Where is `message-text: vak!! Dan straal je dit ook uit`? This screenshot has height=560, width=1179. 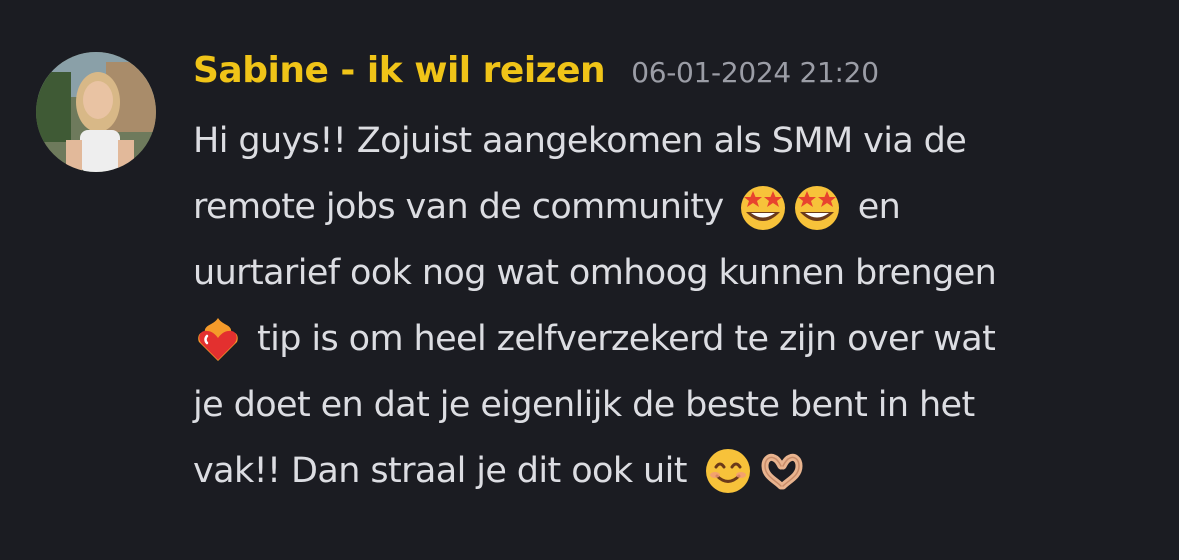 message-text: vak!! Dan straal je dit ook uit is located at coordinates (440, 471).